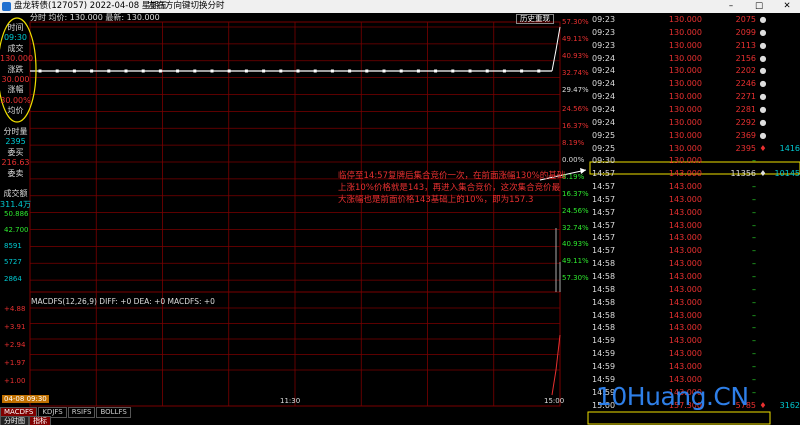  I want to click on tab-rsifs: RSIFS, so click(81, 412).